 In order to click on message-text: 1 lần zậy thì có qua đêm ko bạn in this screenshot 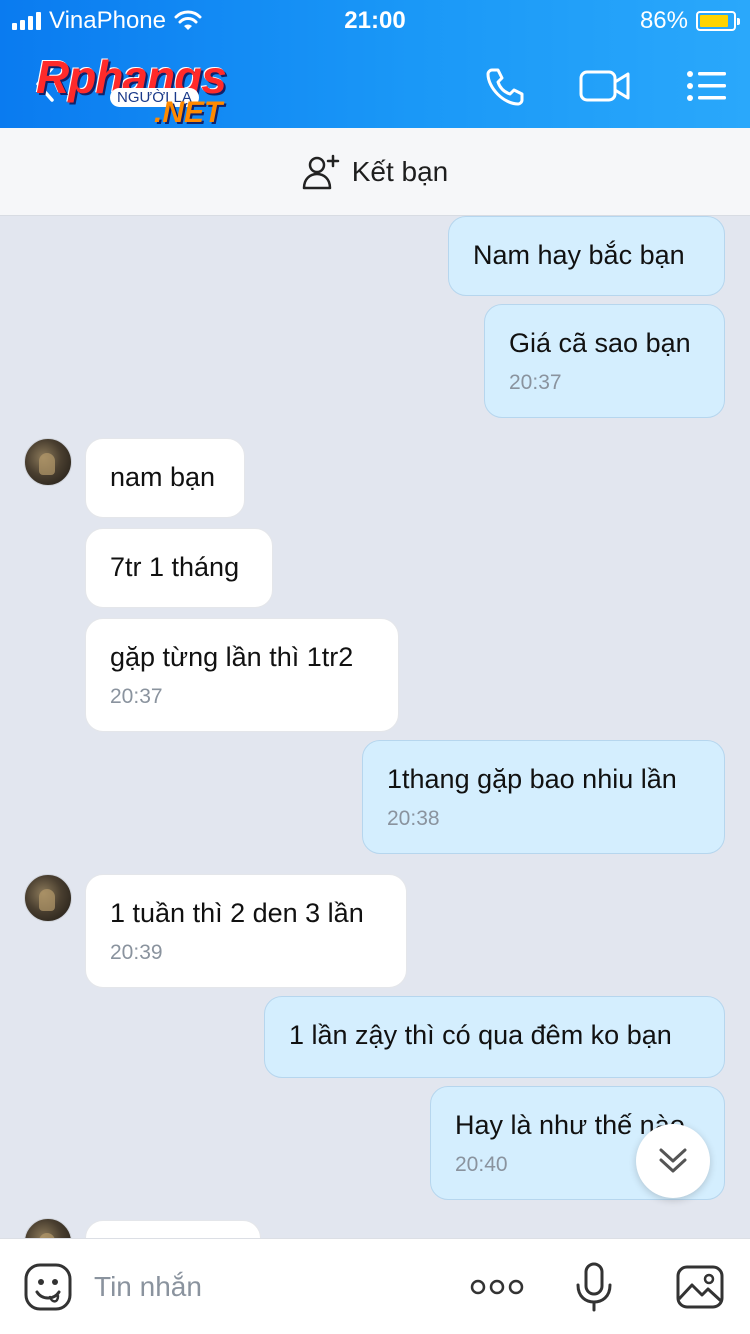, I will do `click(480, 1035)`.